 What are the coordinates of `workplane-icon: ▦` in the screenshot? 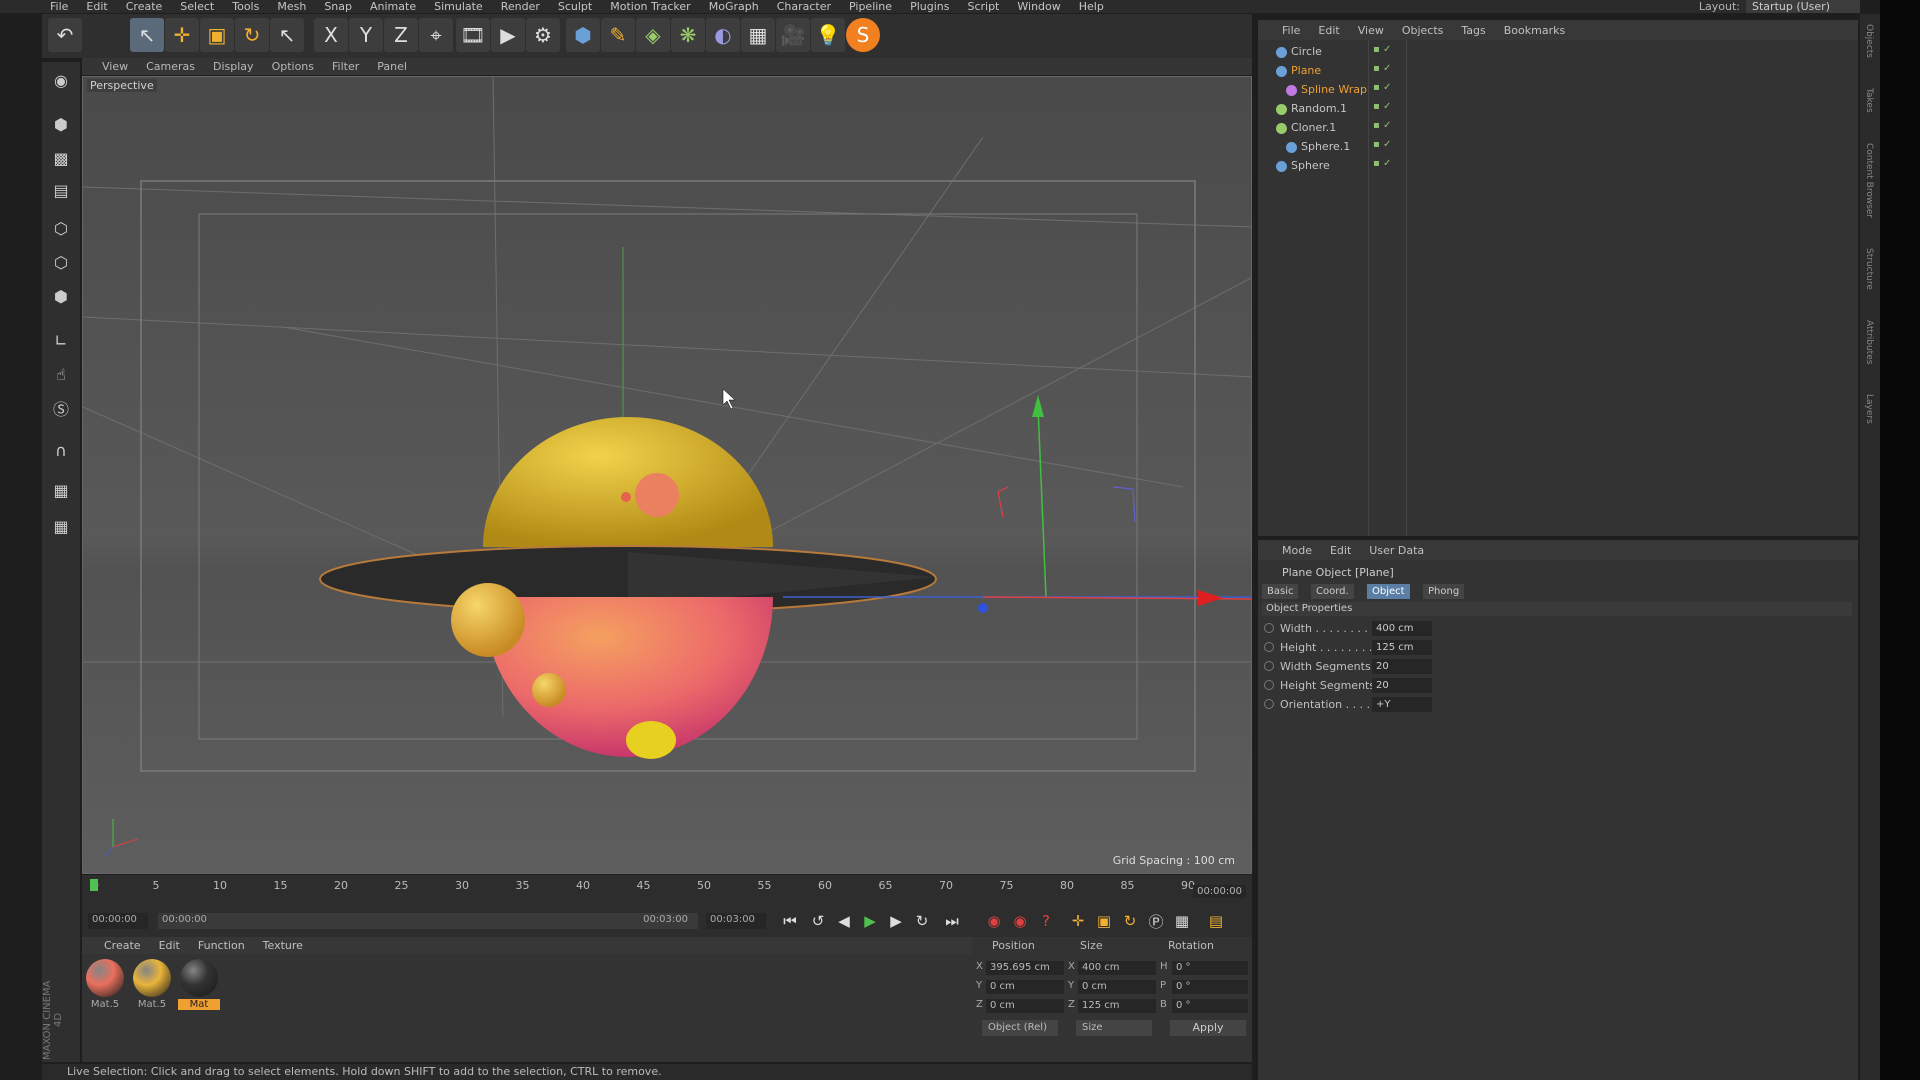 It's located at (61, 526).